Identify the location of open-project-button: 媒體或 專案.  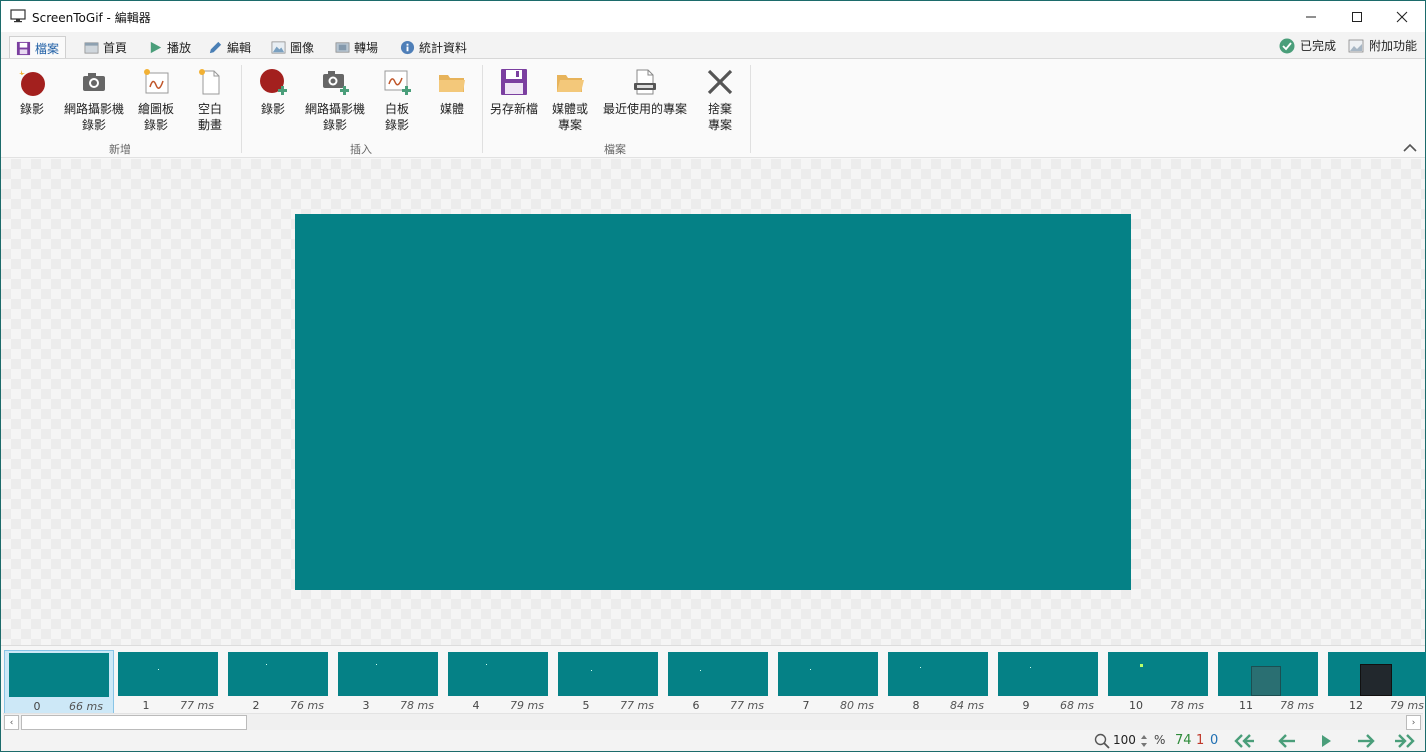
(570, 99).